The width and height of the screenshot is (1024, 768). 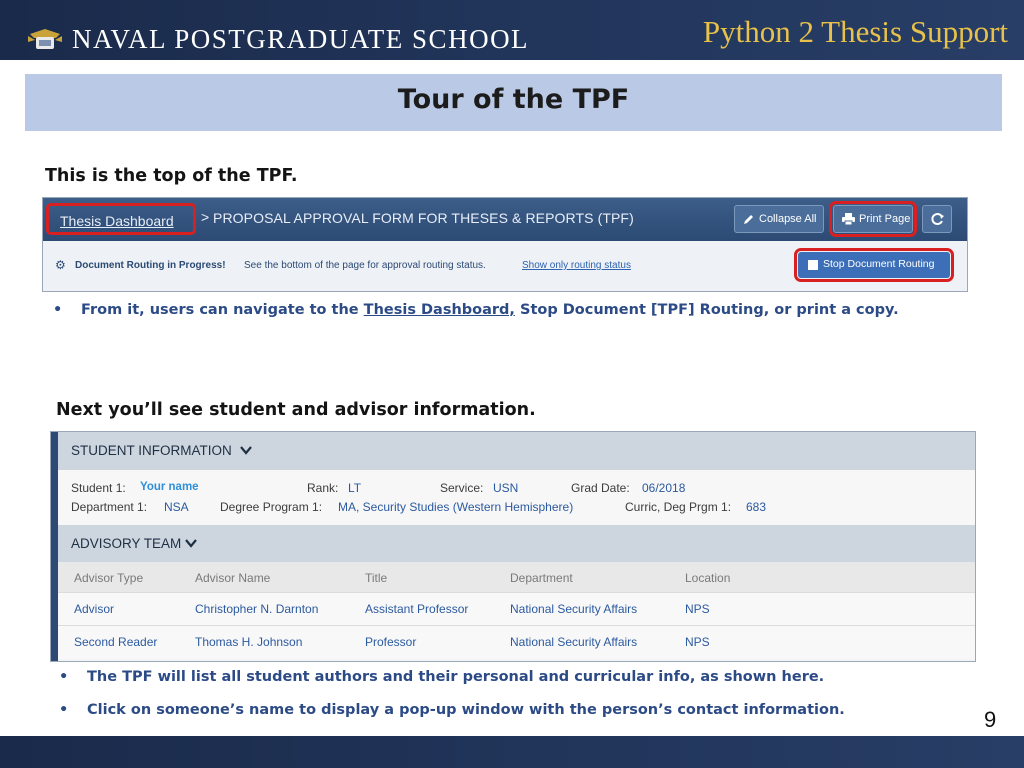 I want to click on collapse-all-button: Collapse All, so click(x=779, y=219).